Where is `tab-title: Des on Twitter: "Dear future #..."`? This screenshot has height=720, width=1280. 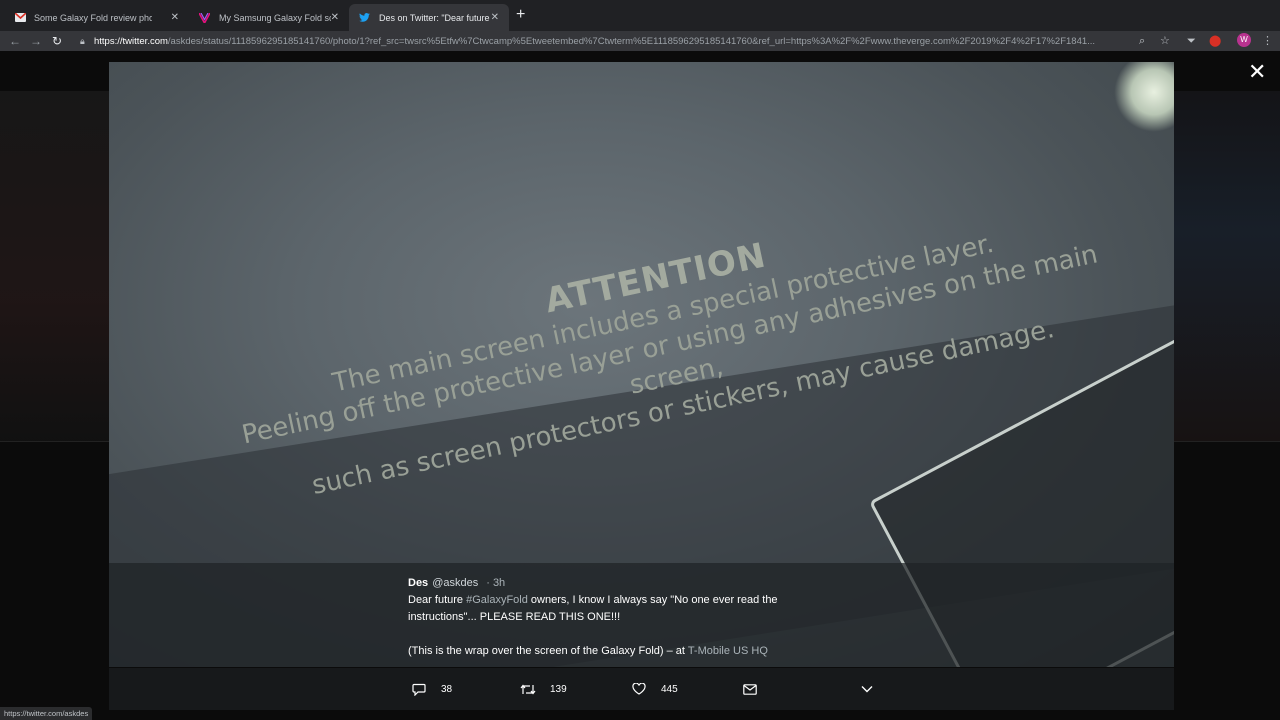 tab-title: Des on Twitter: "Dear future #..." is located at coordinates (434, 17).